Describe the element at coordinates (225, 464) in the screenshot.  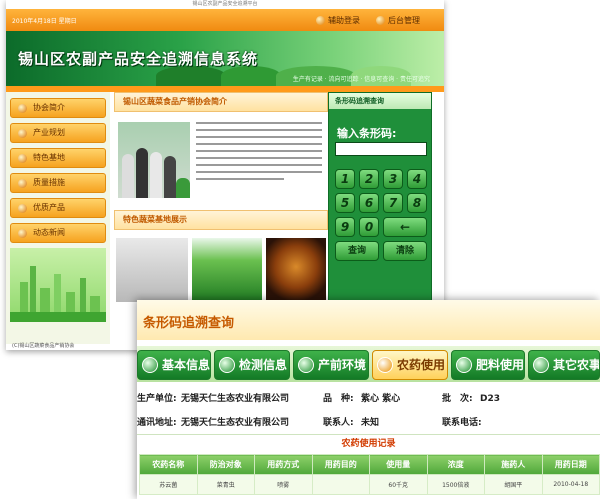
I see `column-header: 防治对象` at that location.